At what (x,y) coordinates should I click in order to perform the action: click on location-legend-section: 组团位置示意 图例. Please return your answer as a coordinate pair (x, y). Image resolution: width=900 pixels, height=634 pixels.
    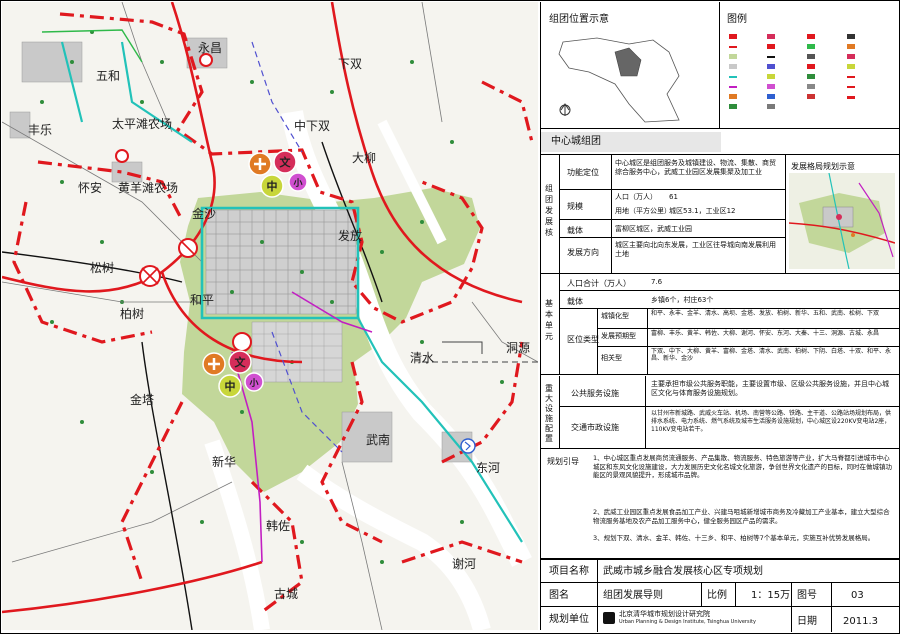
    Looking at the image, I should click on (720, 65).